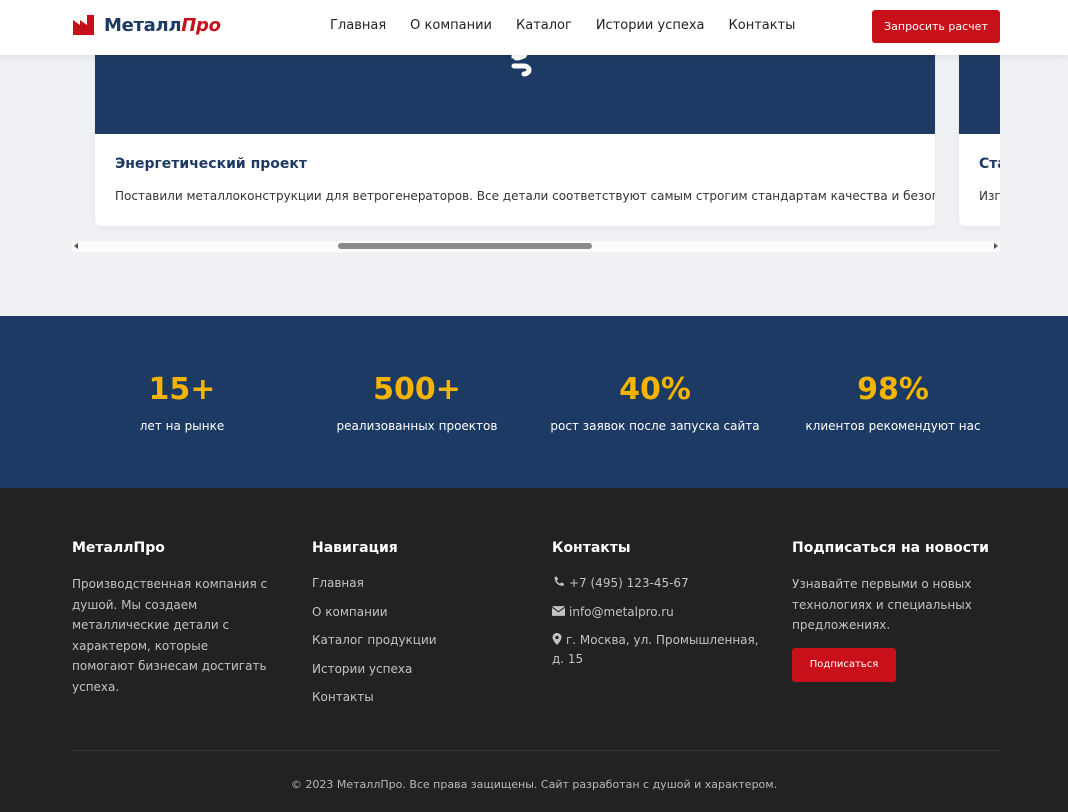  Describe the element at coordinates (890, 548) in the screenshot. I see `footer-subscribe-title: Подписаться на новости` at that location.